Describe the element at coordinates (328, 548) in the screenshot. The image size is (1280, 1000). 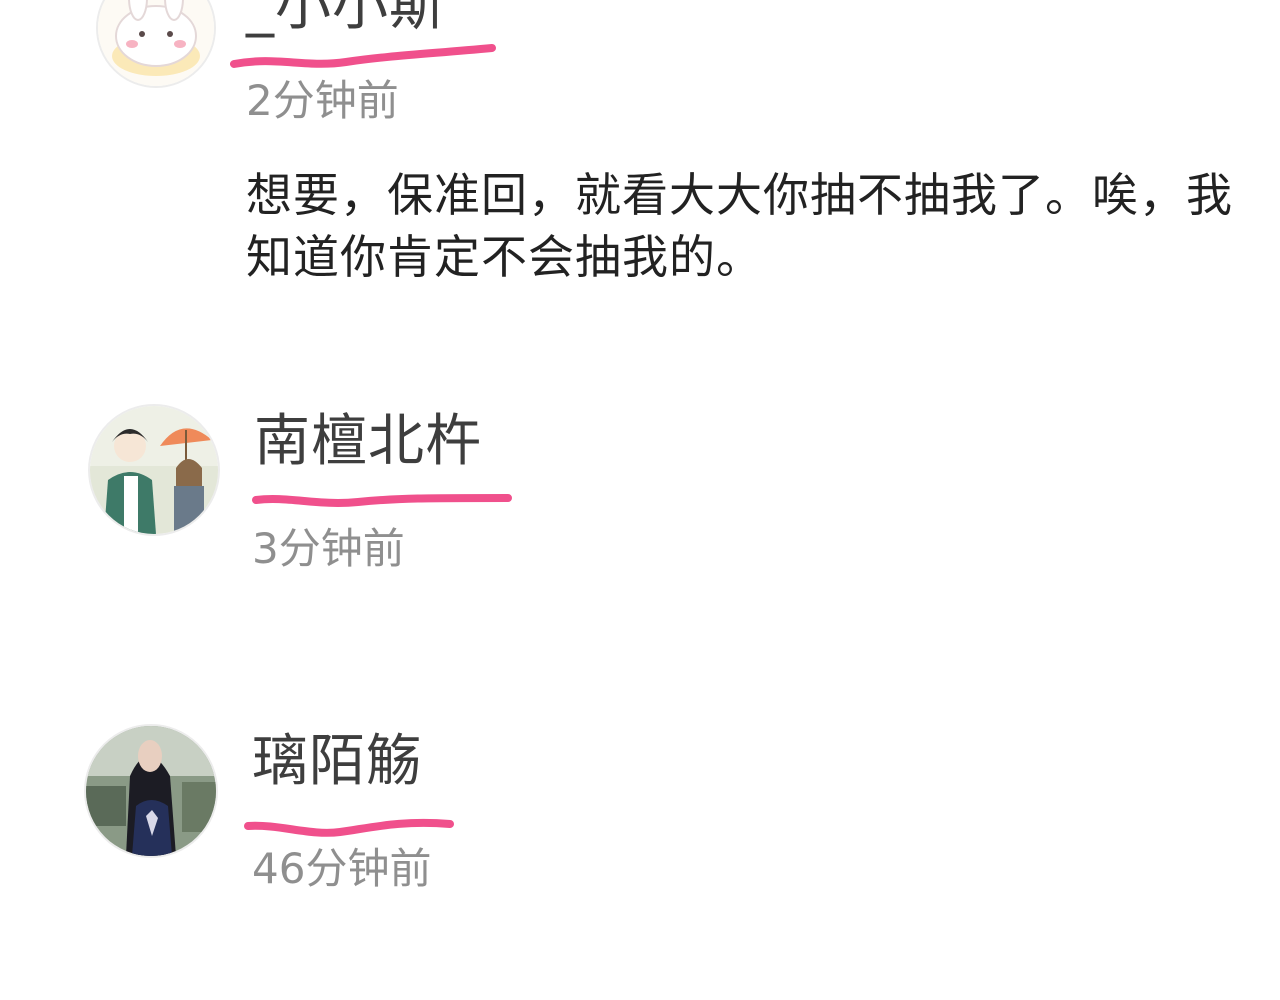
I see `timestamp: 3分钟前` at that location.